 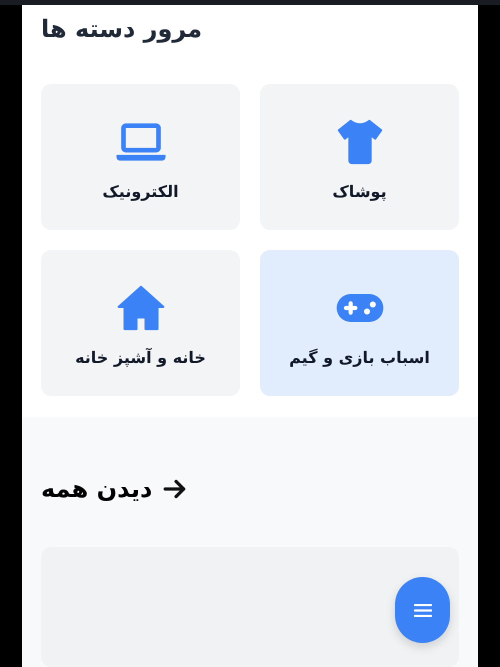 What do you see at coordinates (423, 610) in the screenshot?
I see `menu-icon` at bounding box center [423, 610].